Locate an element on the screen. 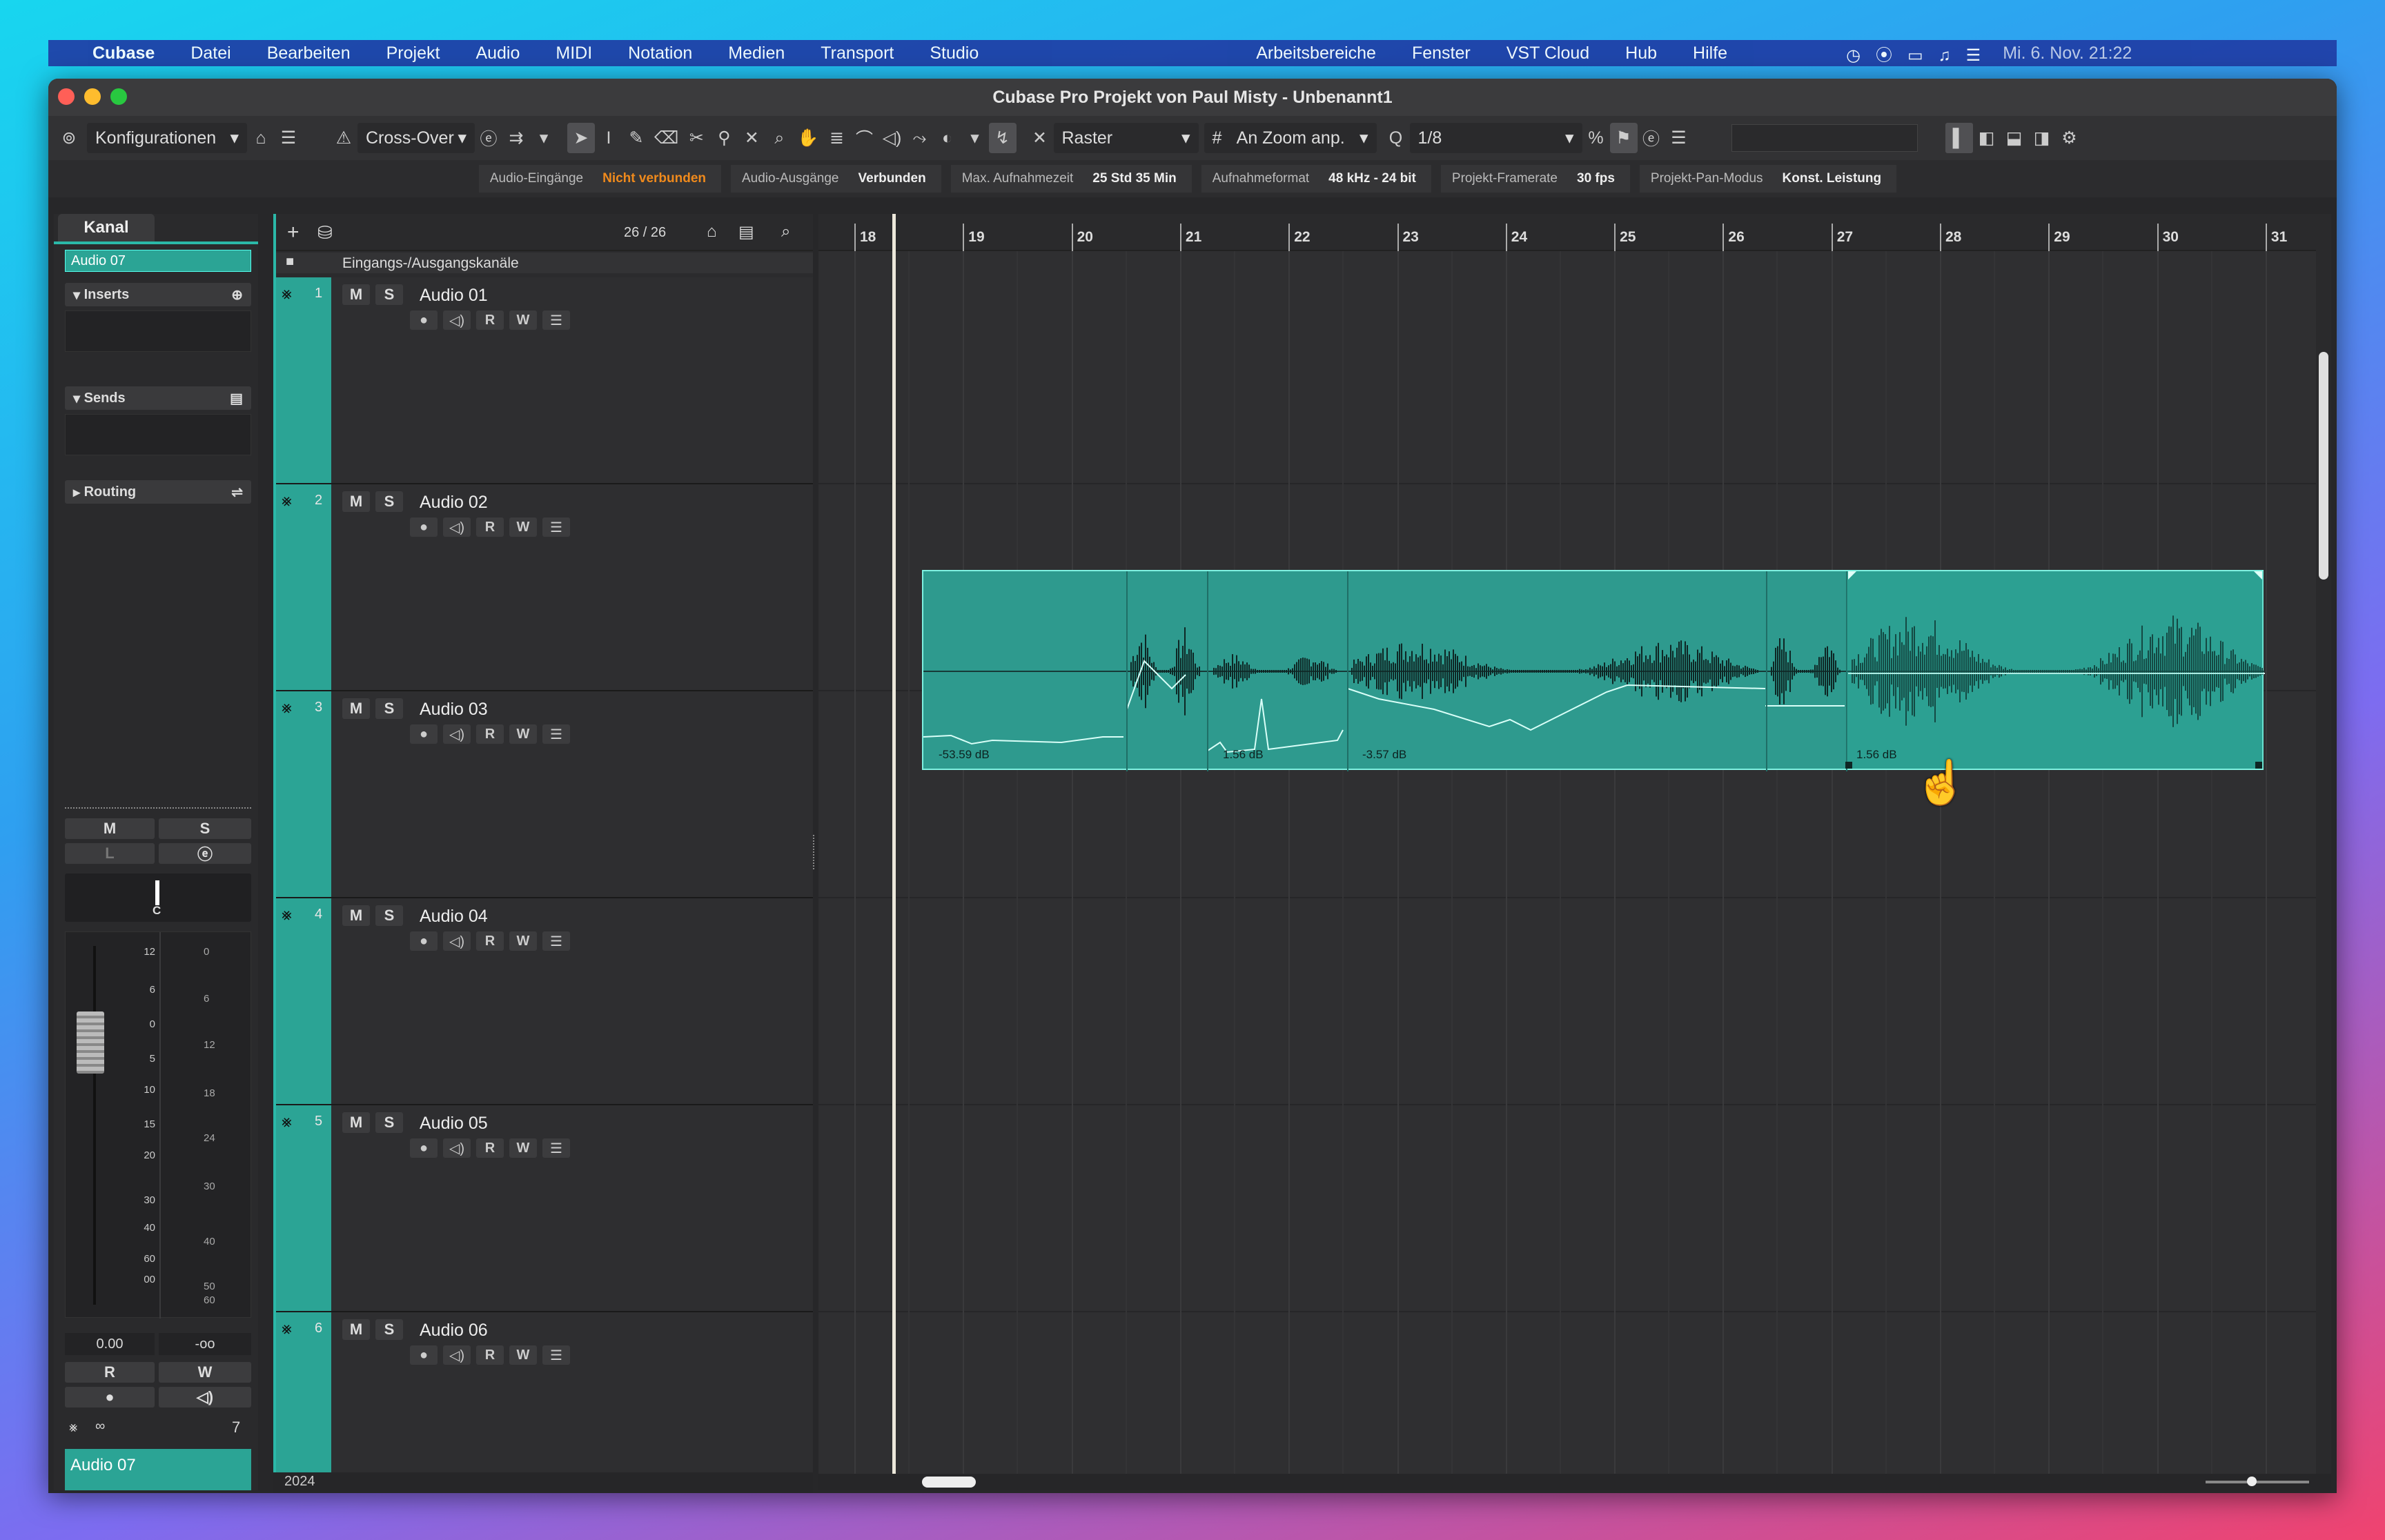 This screenshot has height=1540, width=2385. play-tool-icon: ◁) is located at coordinates (892, 138).